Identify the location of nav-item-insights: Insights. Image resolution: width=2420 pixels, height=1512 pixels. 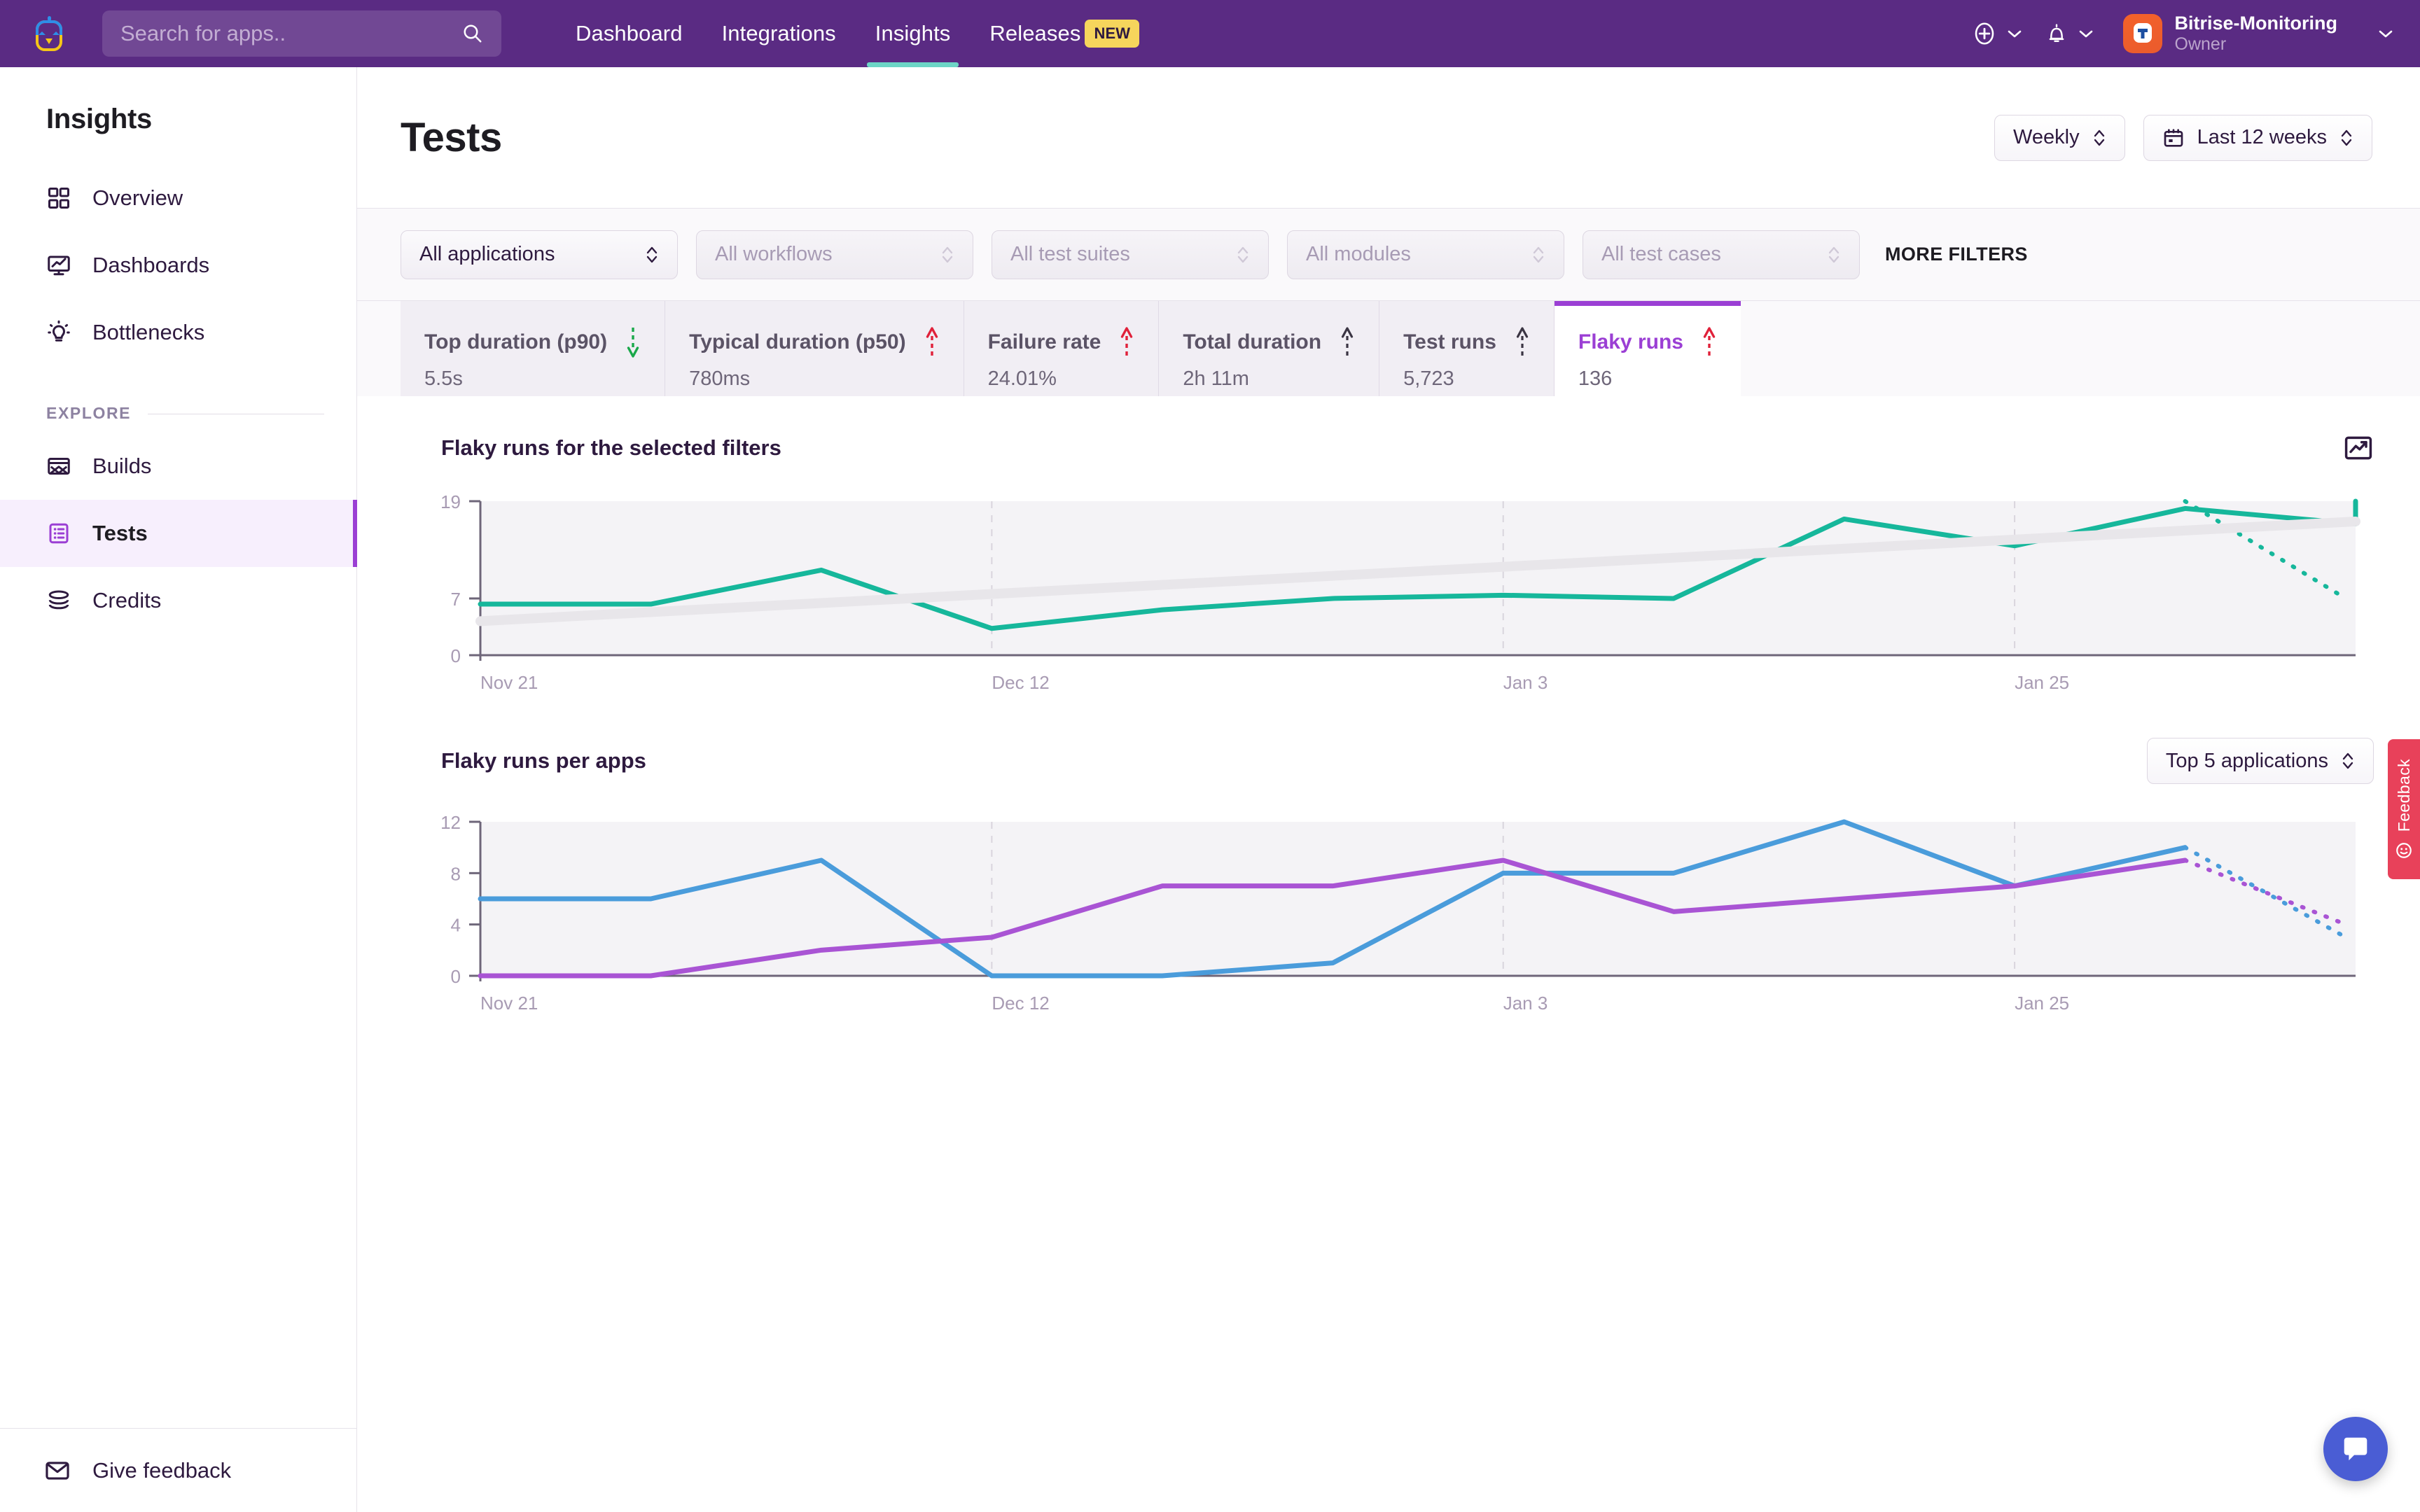
(913, 33).